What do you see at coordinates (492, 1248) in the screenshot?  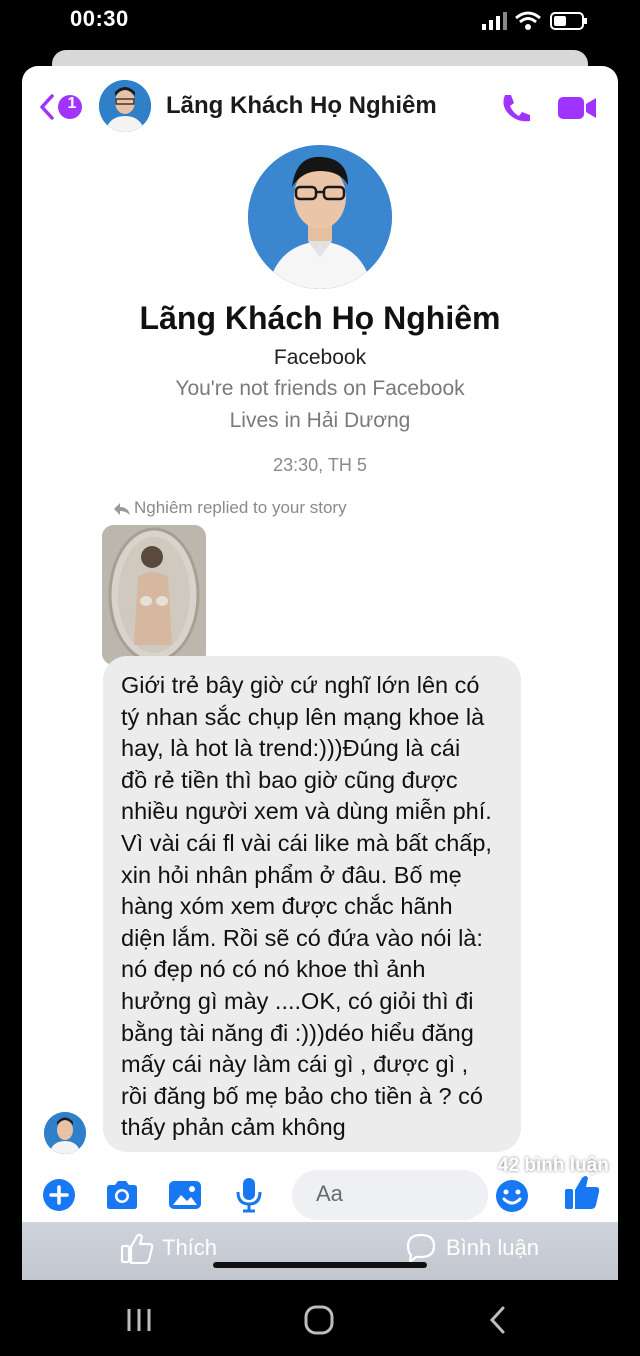 I see `comment-button: Bình luận` at bounding box center [492, 1248].